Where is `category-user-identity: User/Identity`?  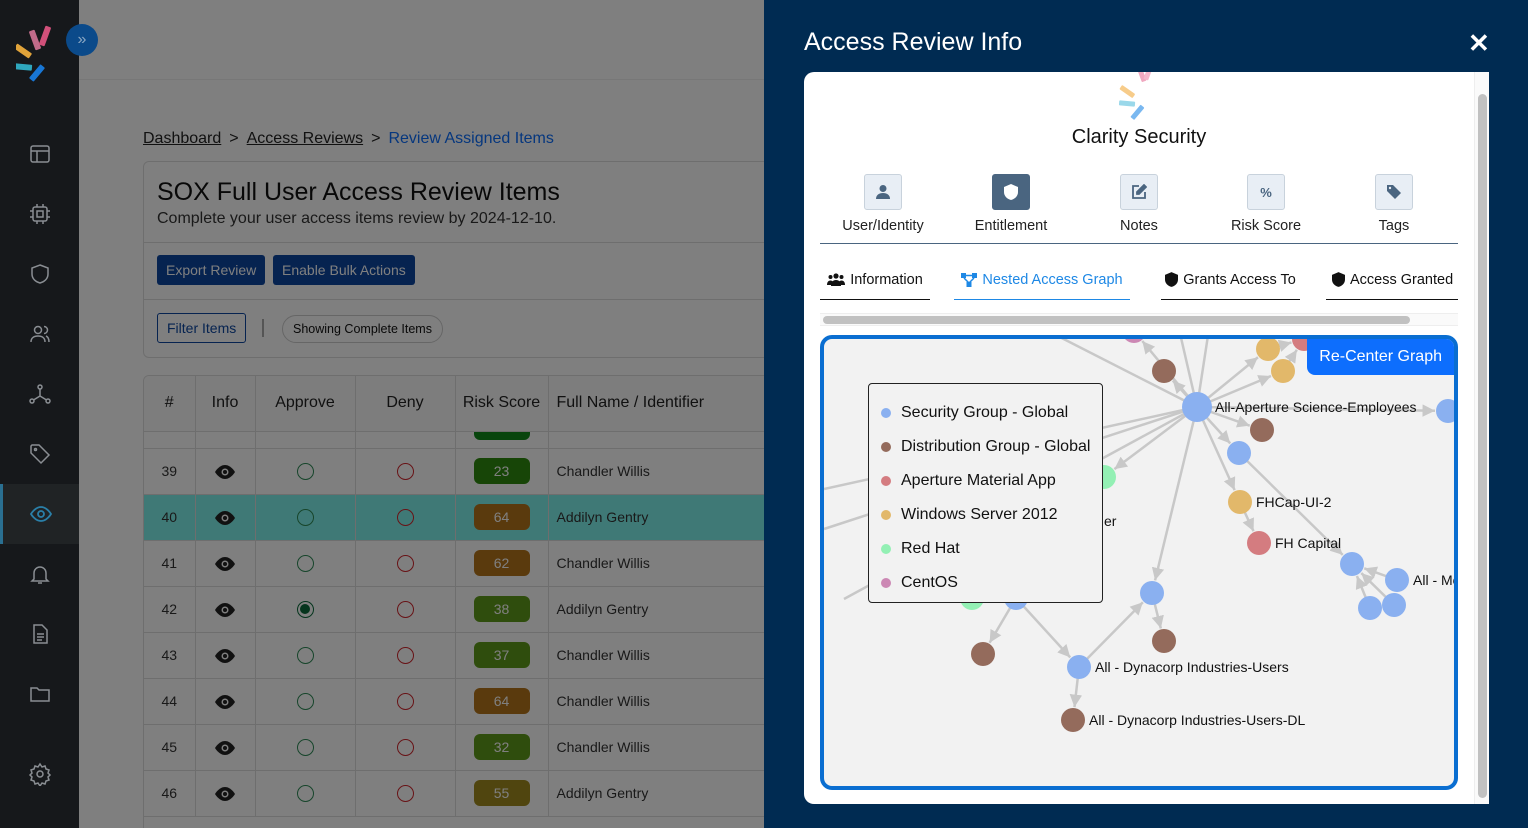 category-user-identity: User/Identity is located at coordinates (883, 204).